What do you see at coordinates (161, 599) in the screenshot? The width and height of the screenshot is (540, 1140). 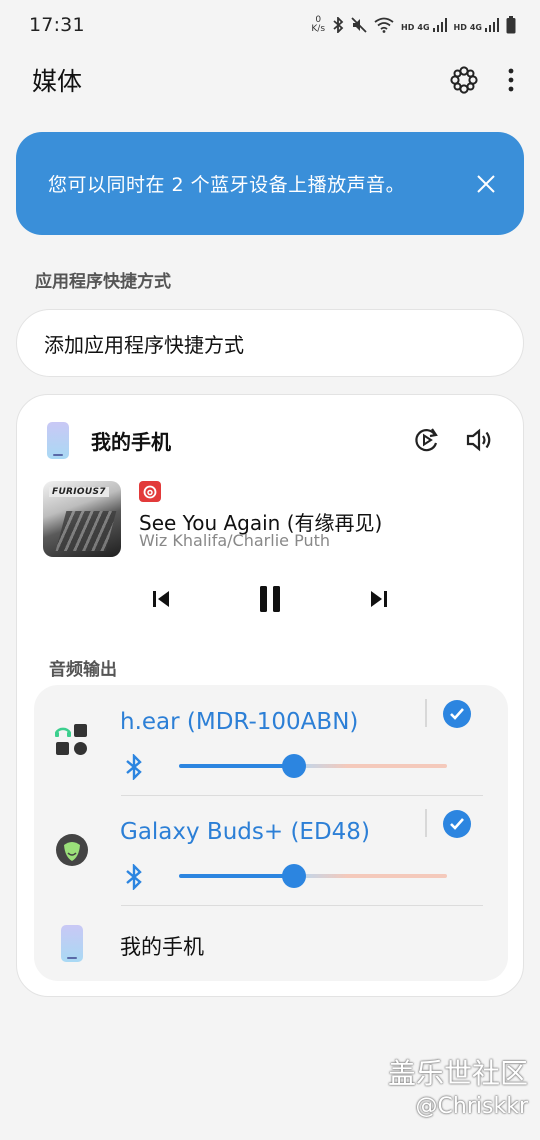 I see `previous-track-icon` at bounding box center [161, 599].